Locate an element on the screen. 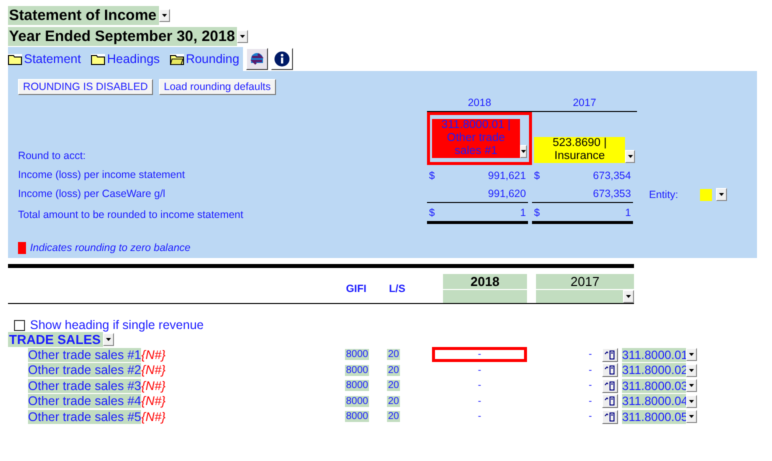  year-heading: 2018 is located at coordinates (479, 103).